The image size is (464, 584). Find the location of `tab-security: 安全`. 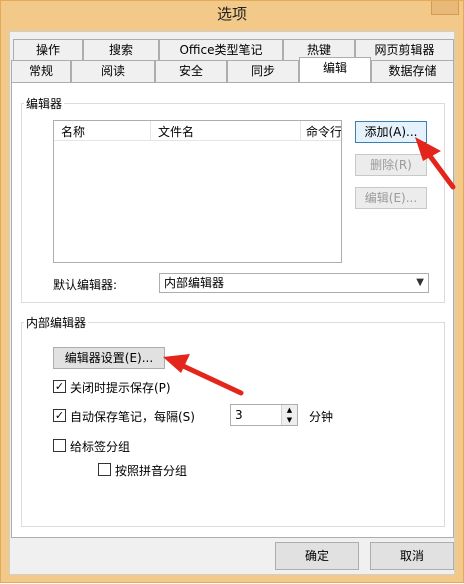

tab-security: 安全 is located at coordinates (191, 71).